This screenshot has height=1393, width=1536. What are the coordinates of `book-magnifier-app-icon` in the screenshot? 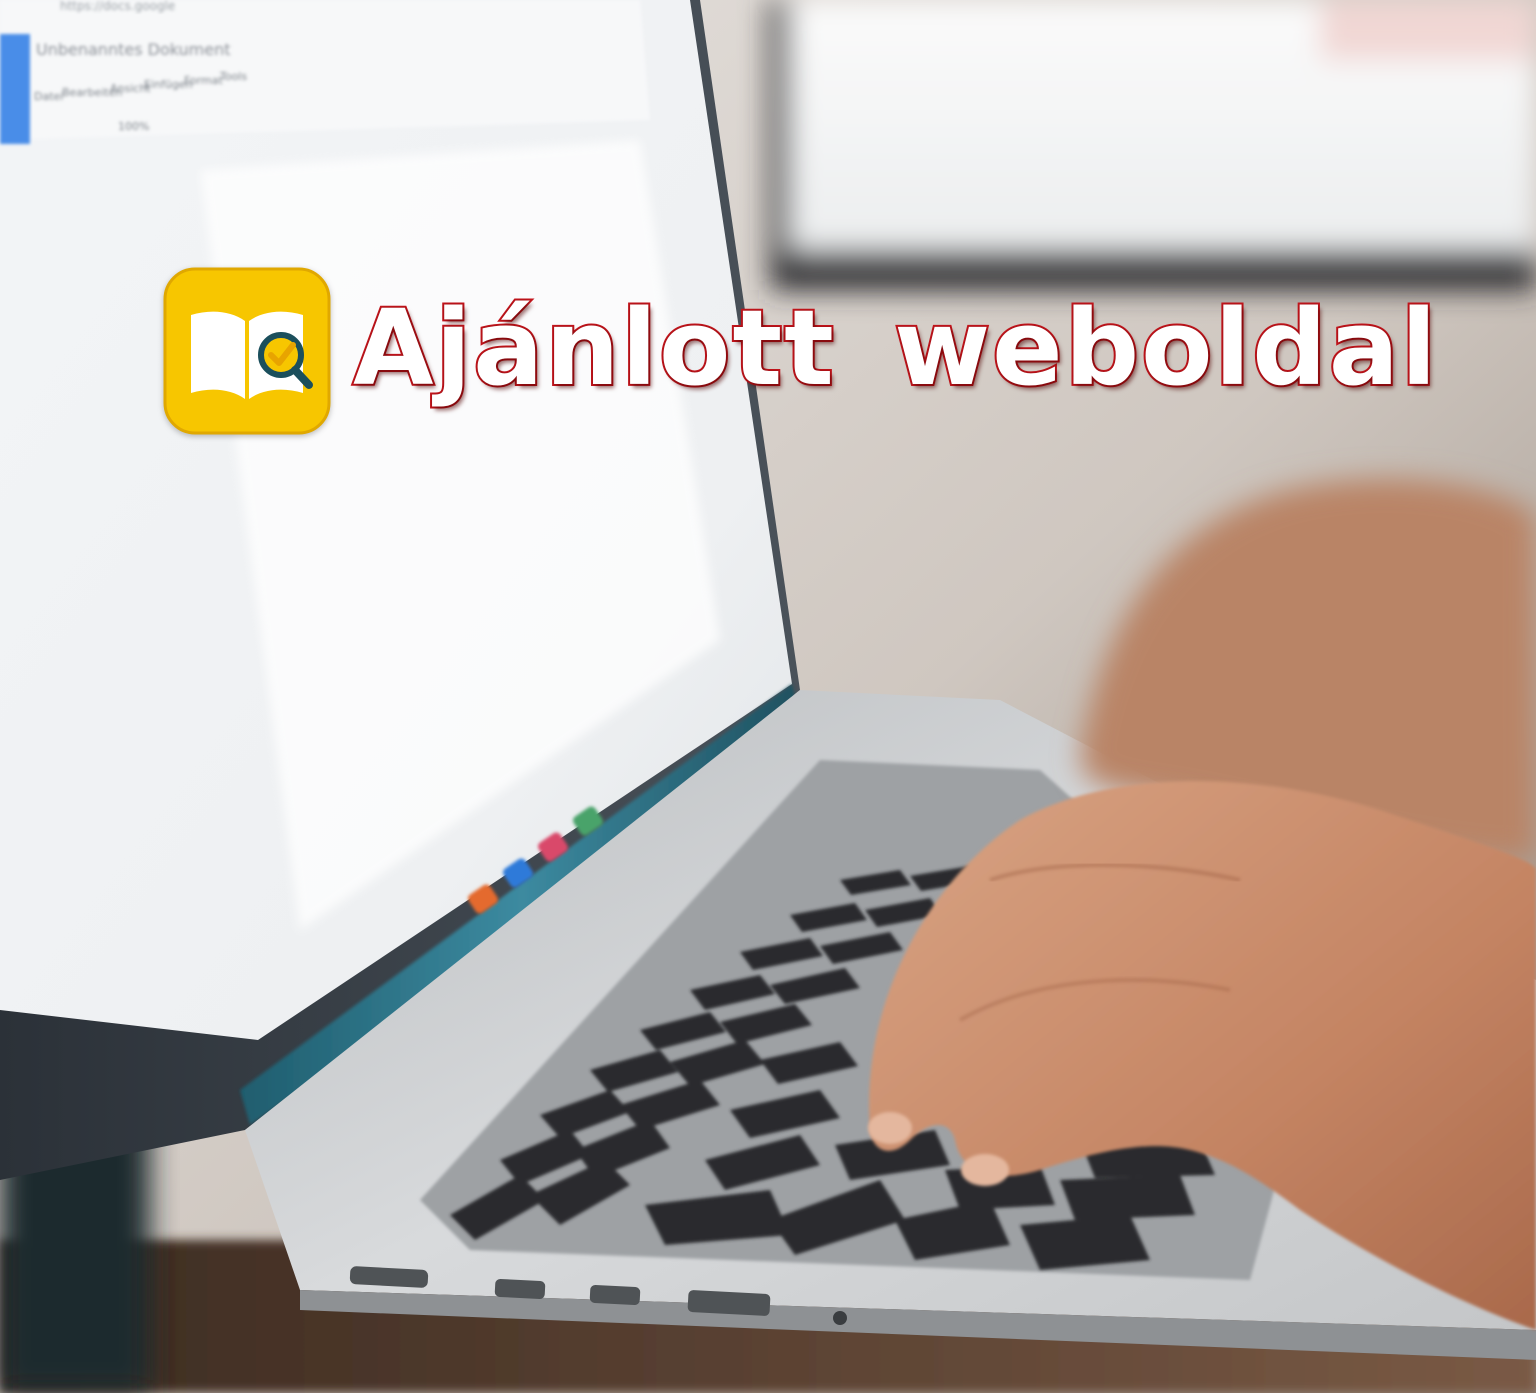 It's located at (247, 351).